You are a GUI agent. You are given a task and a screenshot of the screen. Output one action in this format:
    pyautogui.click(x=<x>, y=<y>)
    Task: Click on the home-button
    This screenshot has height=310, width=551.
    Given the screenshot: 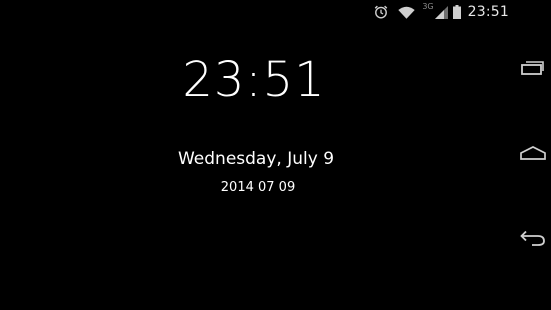 What is the action you would take?
    pyautogui.click(x=533, y=155)
    